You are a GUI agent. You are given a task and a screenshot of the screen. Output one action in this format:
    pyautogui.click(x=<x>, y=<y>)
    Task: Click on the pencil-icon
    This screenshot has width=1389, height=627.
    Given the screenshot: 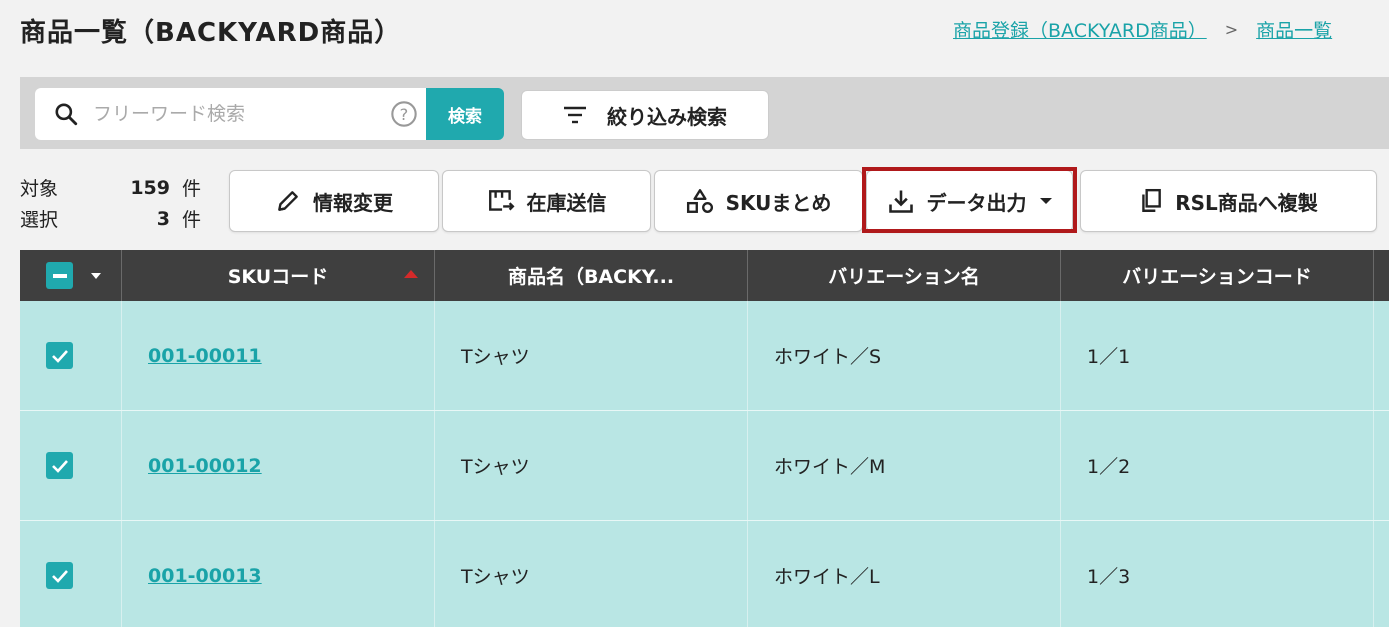 What is the action you would take?
    pyautogui.click(x=288, y=201)
    